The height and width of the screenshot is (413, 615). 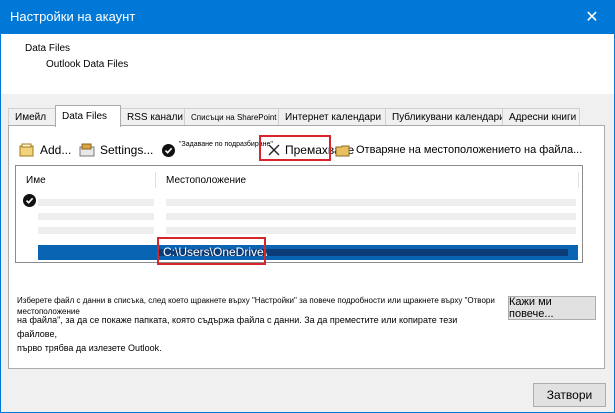 What do you see at coordinates (36, 177) in the screenshot?
I see `column-header-name: Име` at bounding box center [36, 177].